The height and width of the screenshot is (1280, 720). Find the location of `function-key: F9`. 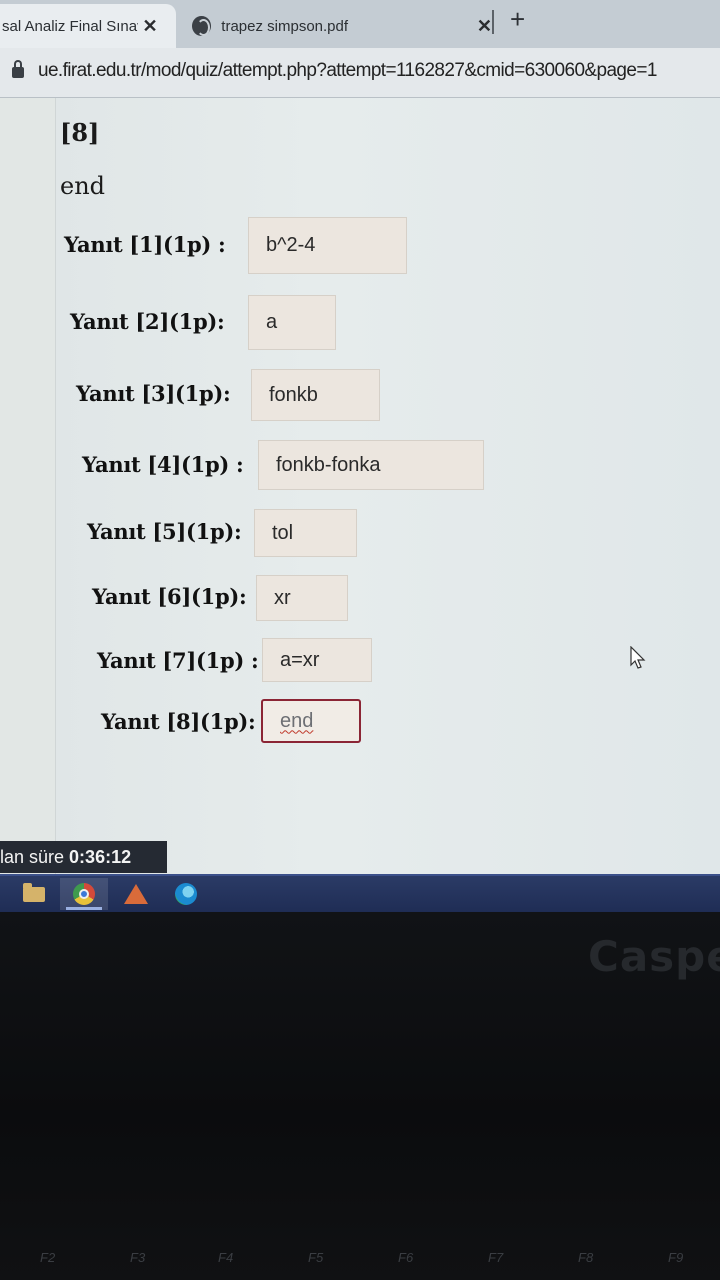

function-key: F9 is located at coordinates (676, 1257).